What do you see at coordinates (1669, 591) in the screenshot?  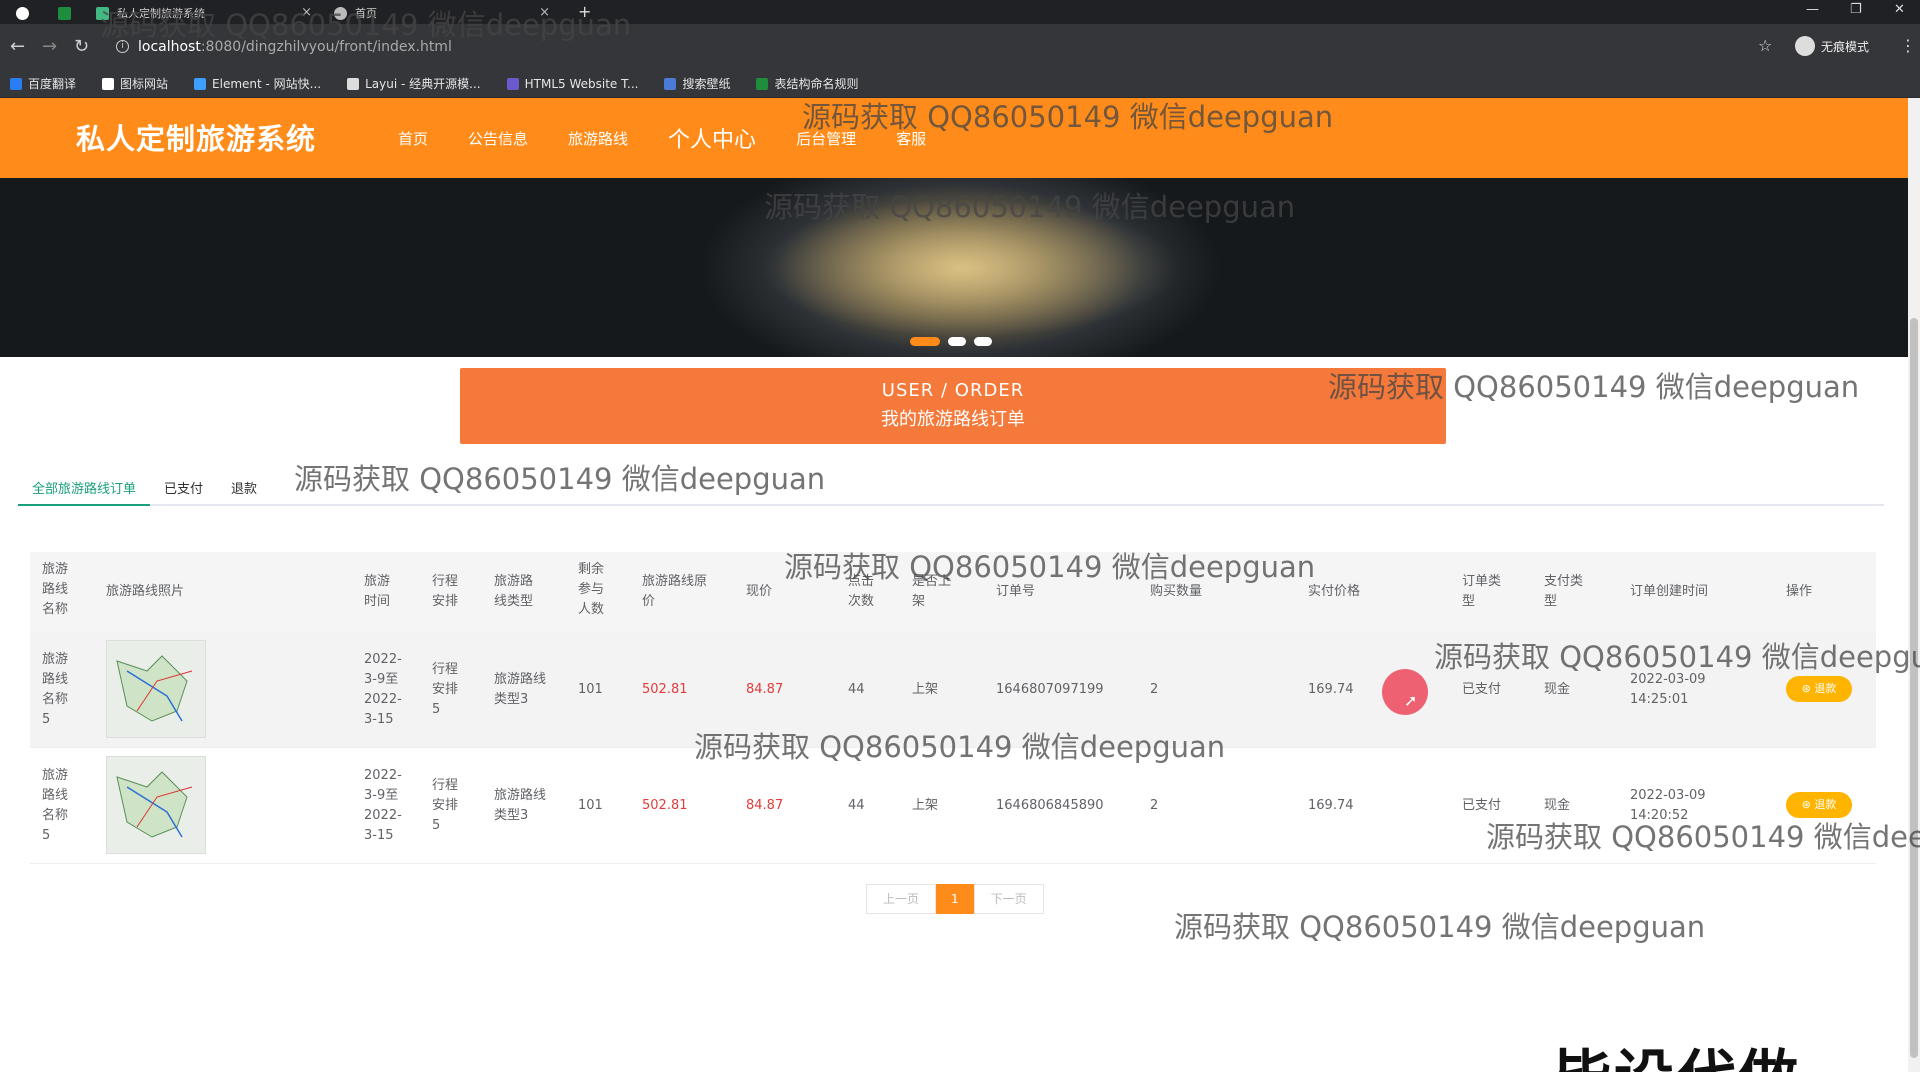 I see `col-created: 订单创建时间` at bounding box center [1669, 591].